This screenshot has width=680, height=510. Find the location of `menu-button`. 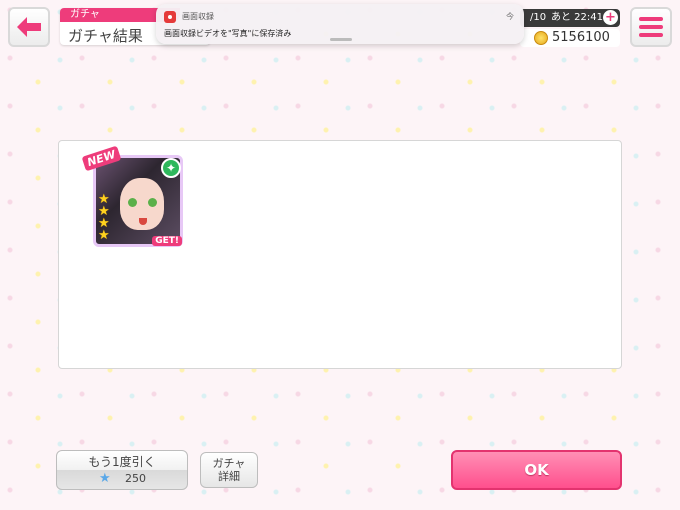

menu-button is located at coordinates (651, 27).